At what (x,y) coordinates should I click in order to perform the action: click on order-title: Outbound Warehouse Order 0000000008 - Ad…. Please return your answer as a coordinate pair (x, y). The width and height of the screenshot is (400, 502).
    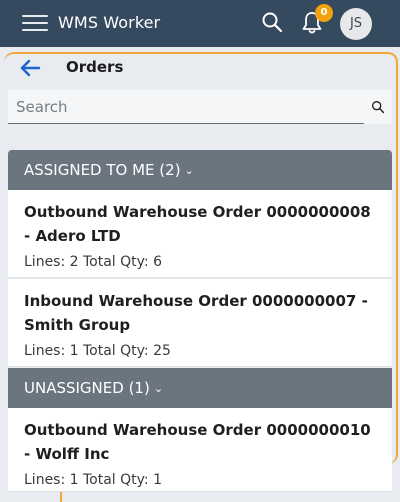
    Looking at the image, I should click on (197, 224).